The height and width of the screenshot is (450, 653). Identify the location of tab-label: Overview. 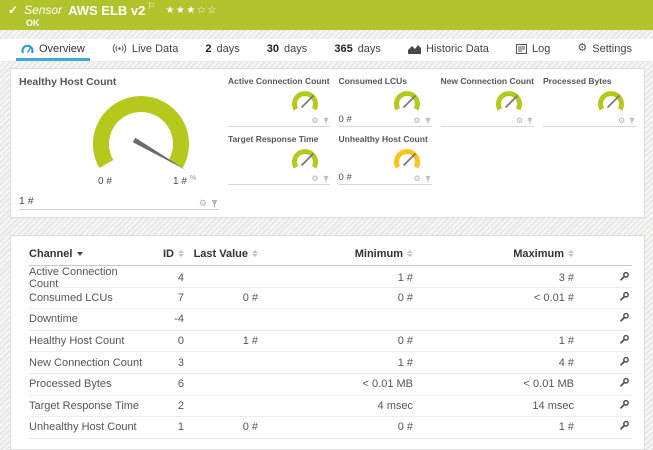
(62, 48).